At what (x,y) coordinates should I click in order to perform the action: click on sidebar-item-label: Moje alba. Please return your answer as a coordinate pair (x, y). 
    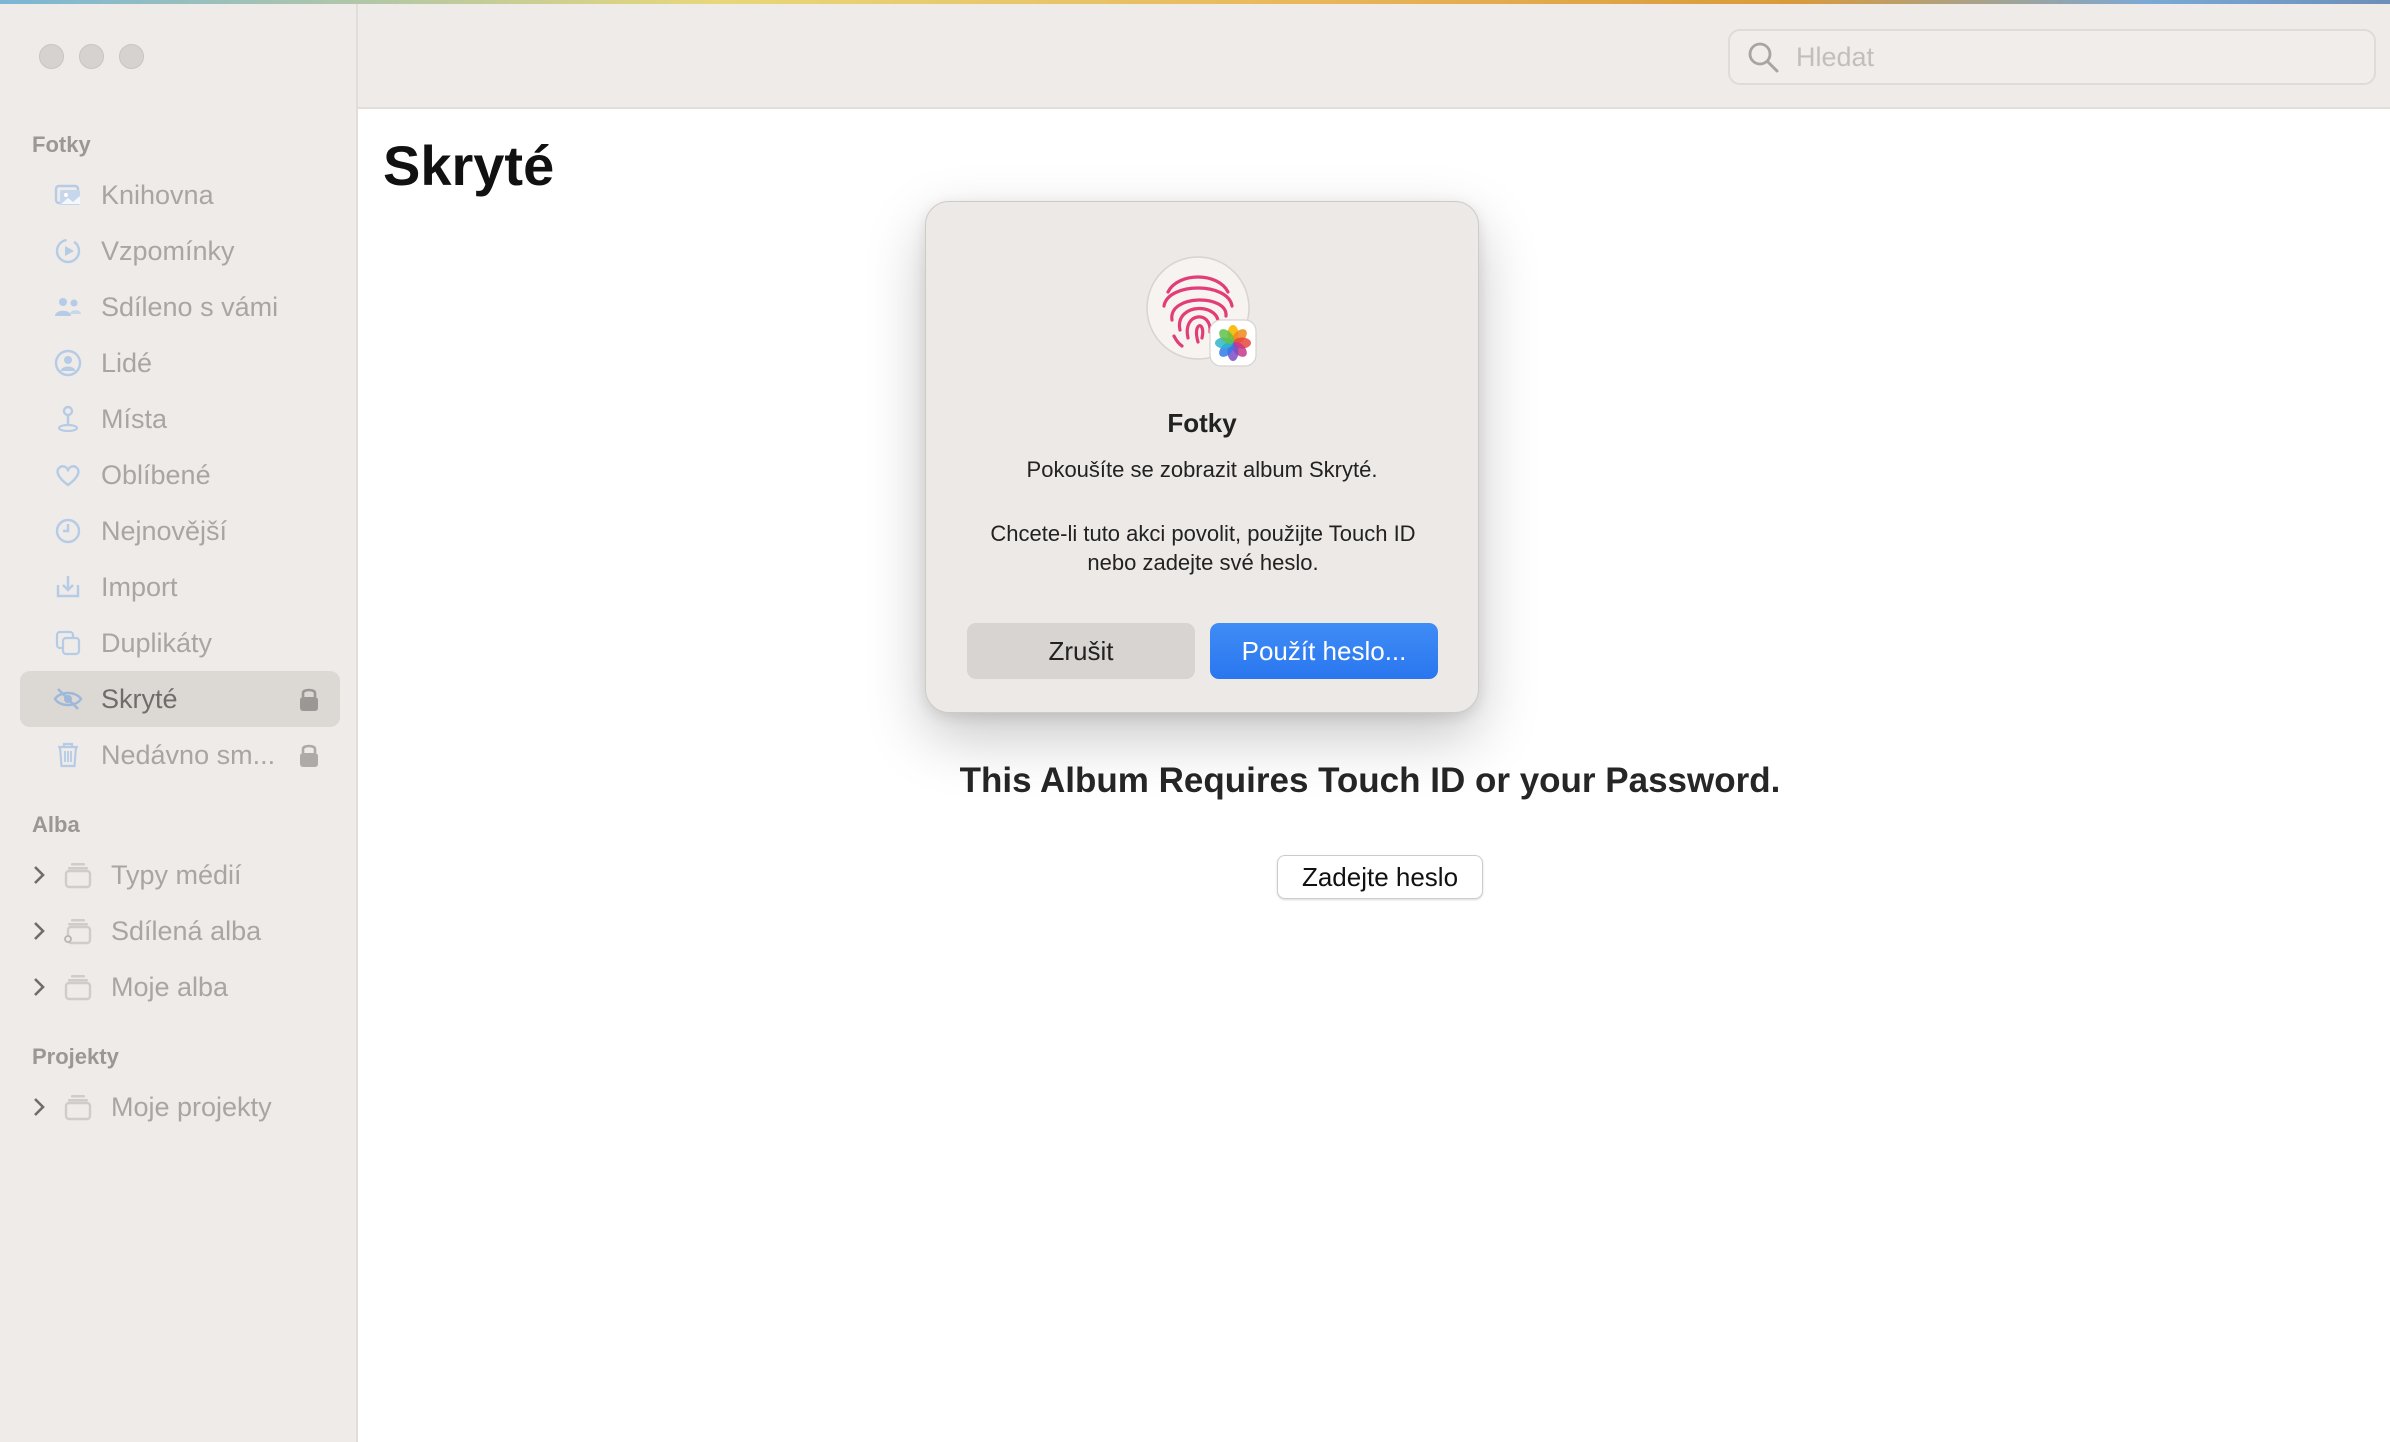
    Looking at the image, I should click on (170, 986).